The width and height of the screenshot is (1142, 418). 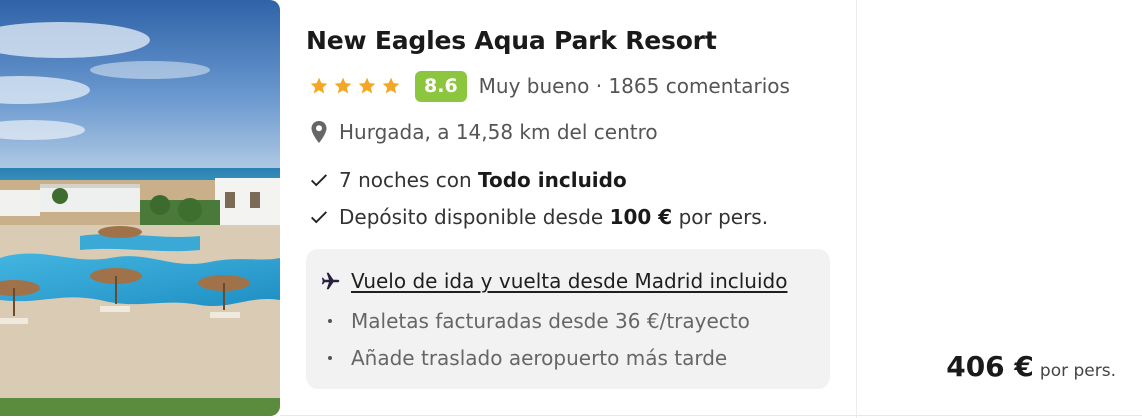 What do you see at coordinates (634, 86) in the screenshot?
I see `review-summary: Muy bueno · 1865 comentarios` at bounding box center [634, 86].